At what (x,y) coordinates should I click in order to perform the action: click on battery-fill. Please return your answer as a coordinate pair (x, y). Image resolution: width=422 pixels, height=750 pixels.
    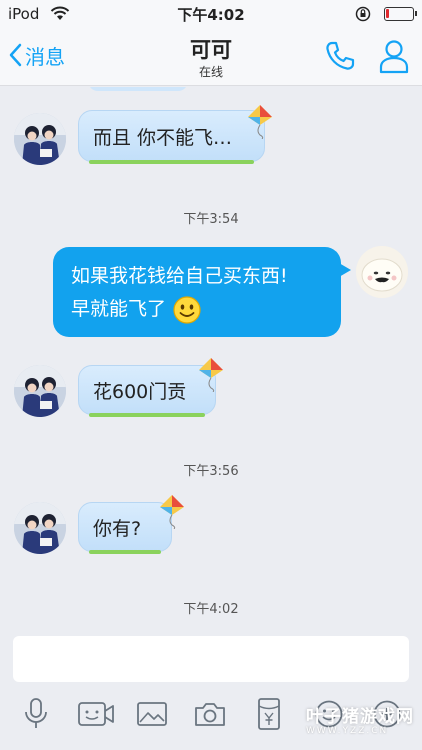
    Looking at the image, I should click on (387, 13).